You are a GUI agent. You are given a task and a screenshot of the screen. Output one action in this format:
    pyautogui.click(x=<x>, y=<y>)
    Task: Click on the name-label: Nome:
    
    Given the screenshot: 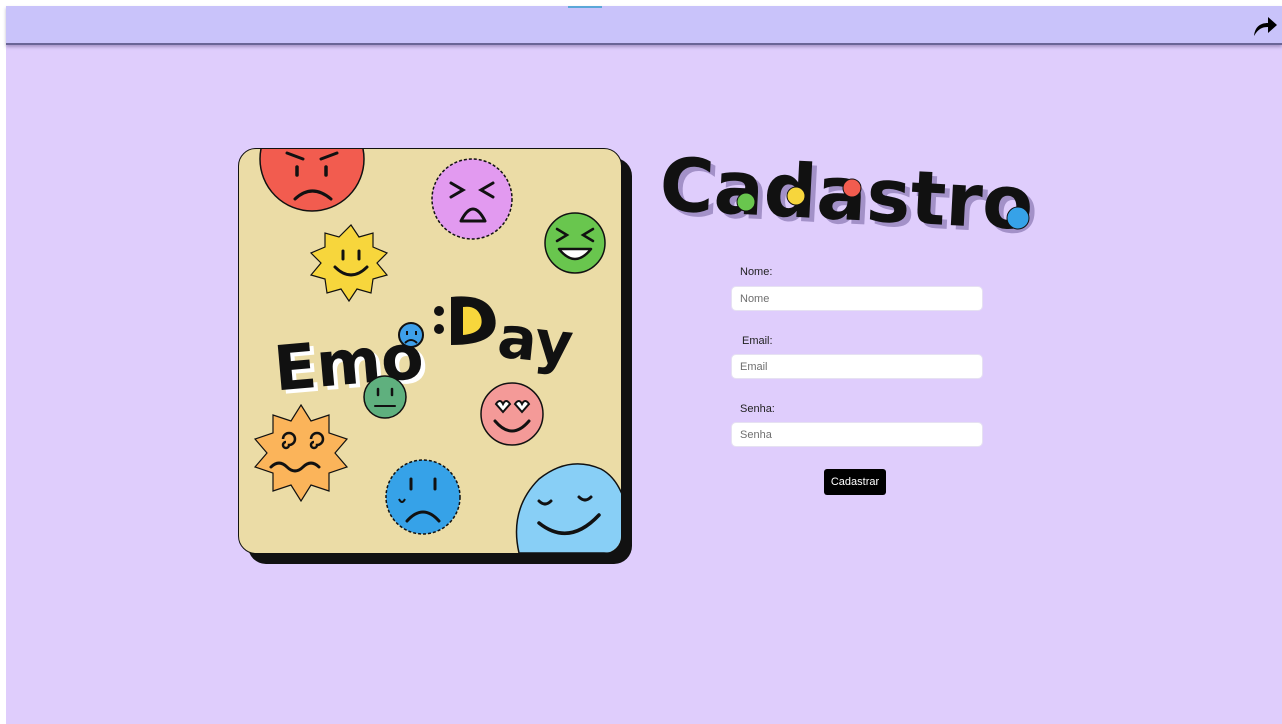 What is the action you would take?
    pyautogui.click(x=756, y=272)
    